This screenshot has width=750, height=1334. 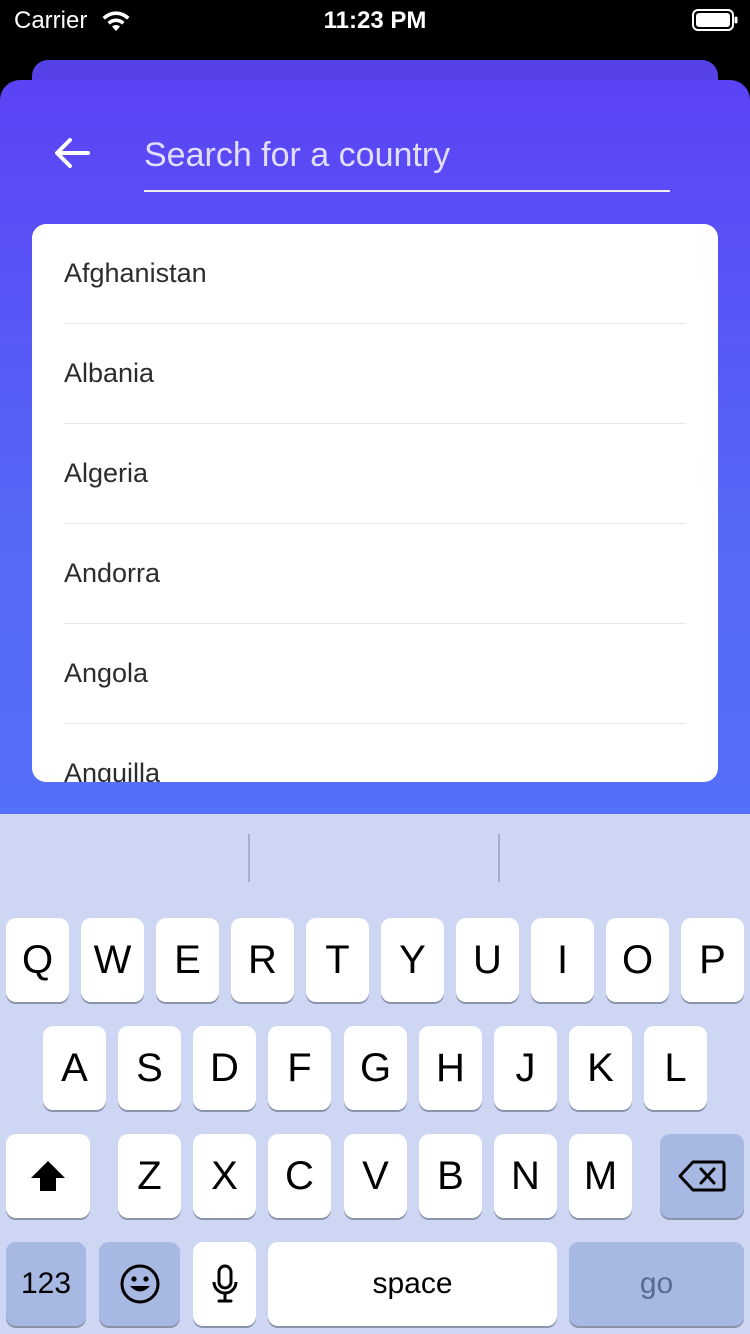 What do you see at coordinates (112, 770) in the screenshot?
I see `country-name: Anguilla` at bounding box center [112, 770].